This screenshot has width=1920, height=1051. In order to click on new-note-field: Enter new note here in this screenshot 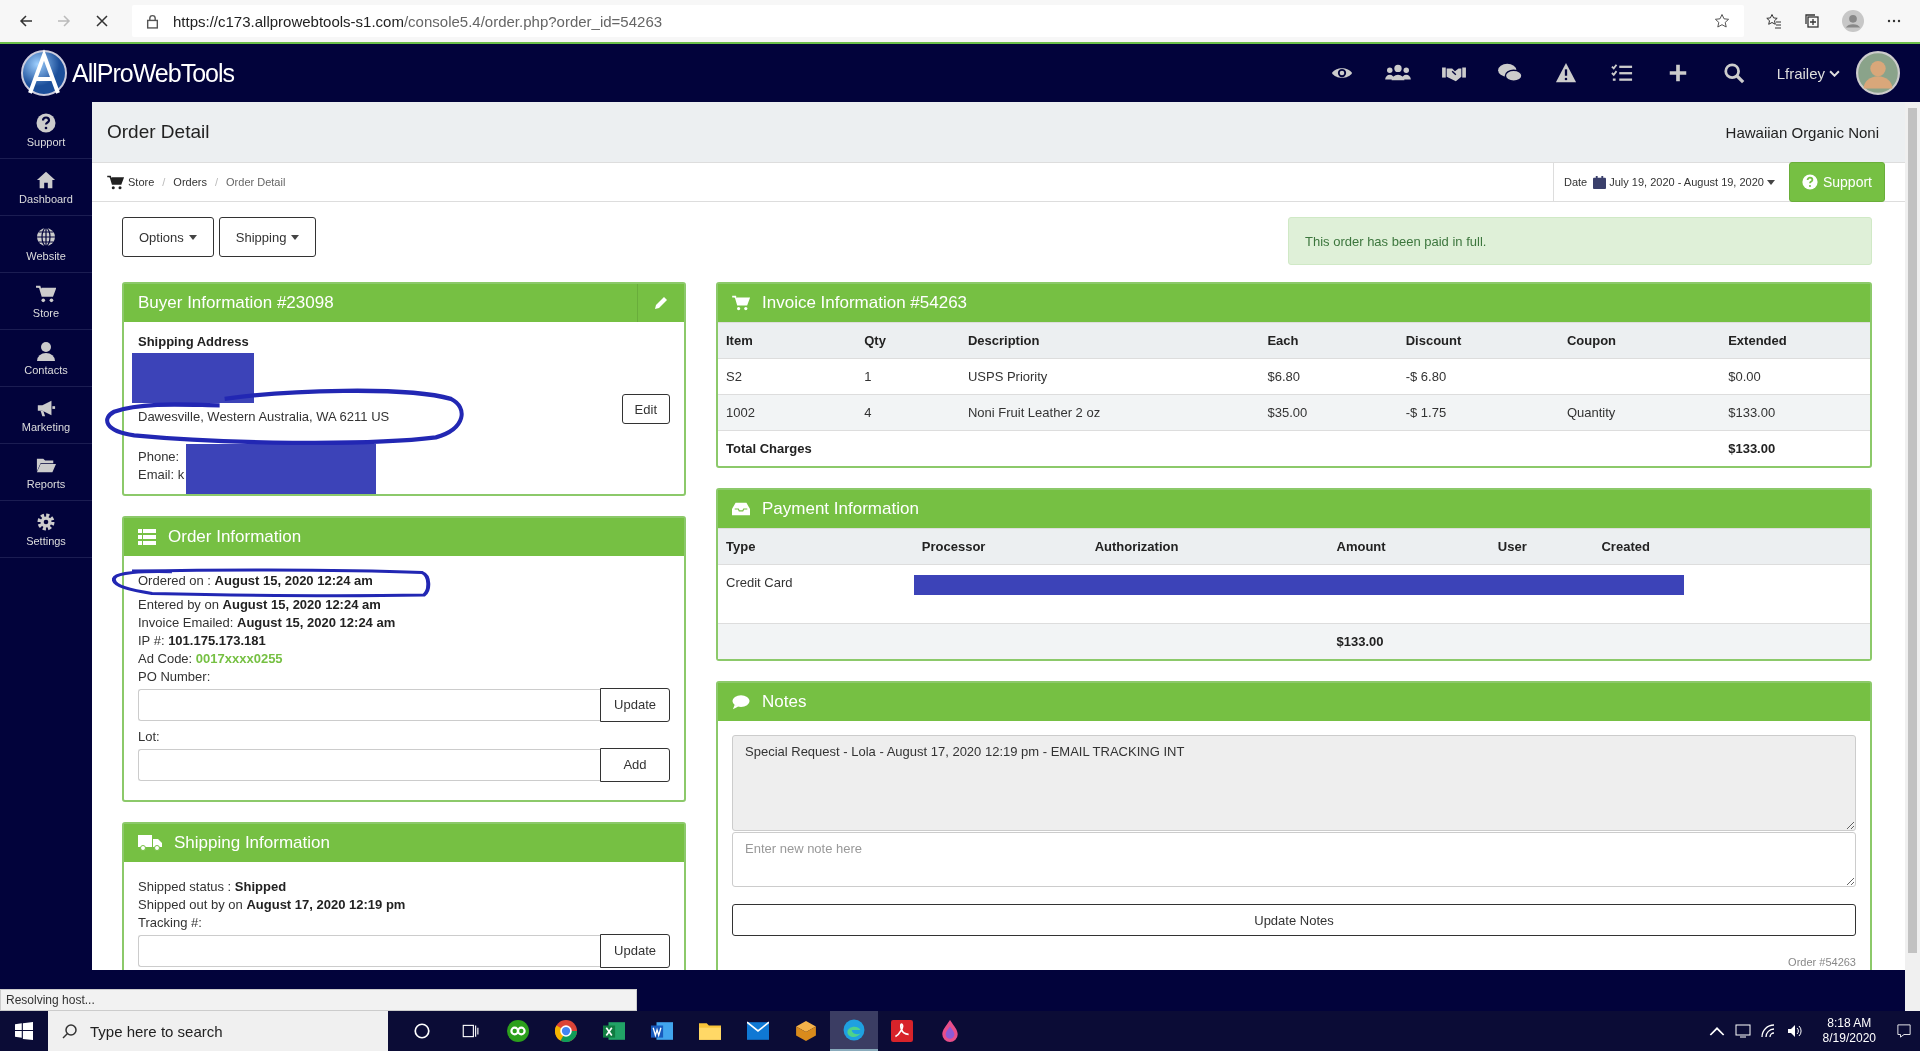, I will do `click(1294, 859)`.